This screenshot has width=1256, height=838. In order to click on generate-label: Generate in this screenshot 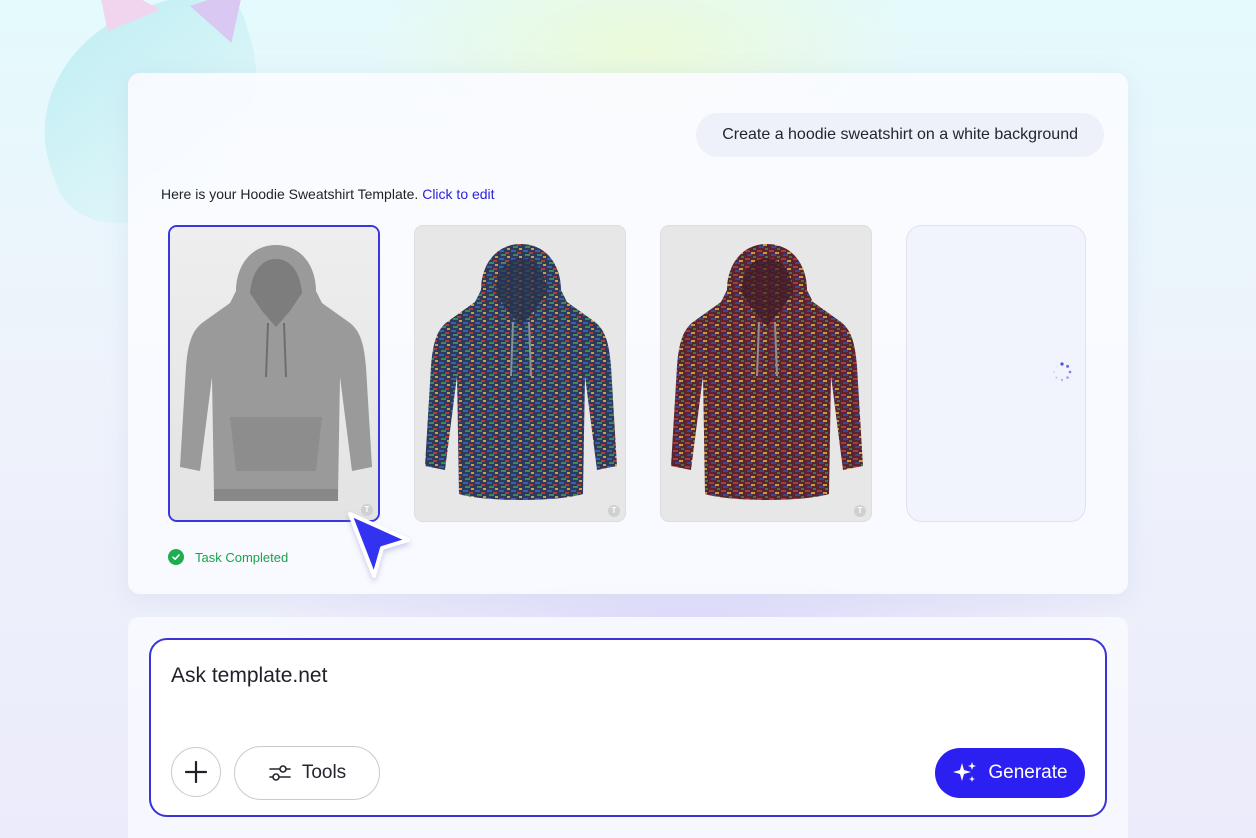, I will do `click(1028, 772)`.